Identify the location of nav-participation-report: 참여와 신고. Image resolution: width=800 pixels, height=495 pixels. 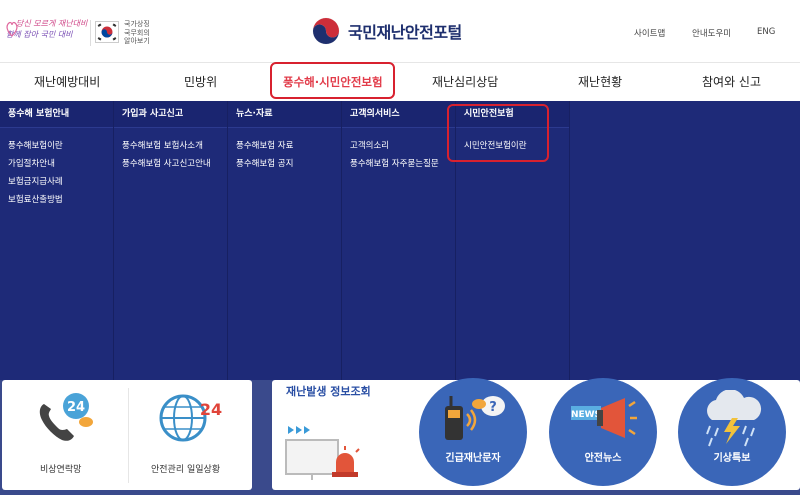
(731, 82).